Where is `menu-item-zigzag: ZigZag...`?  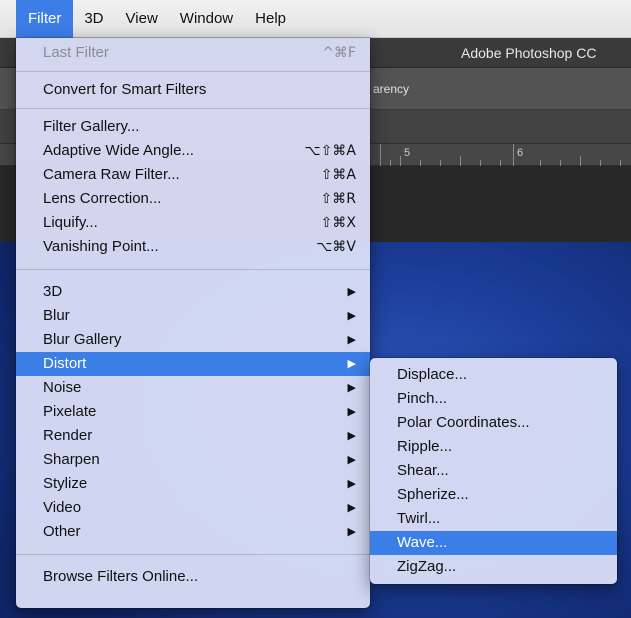 menu-item-zigzag: ZigZag... is located at coordinates (493, 567).